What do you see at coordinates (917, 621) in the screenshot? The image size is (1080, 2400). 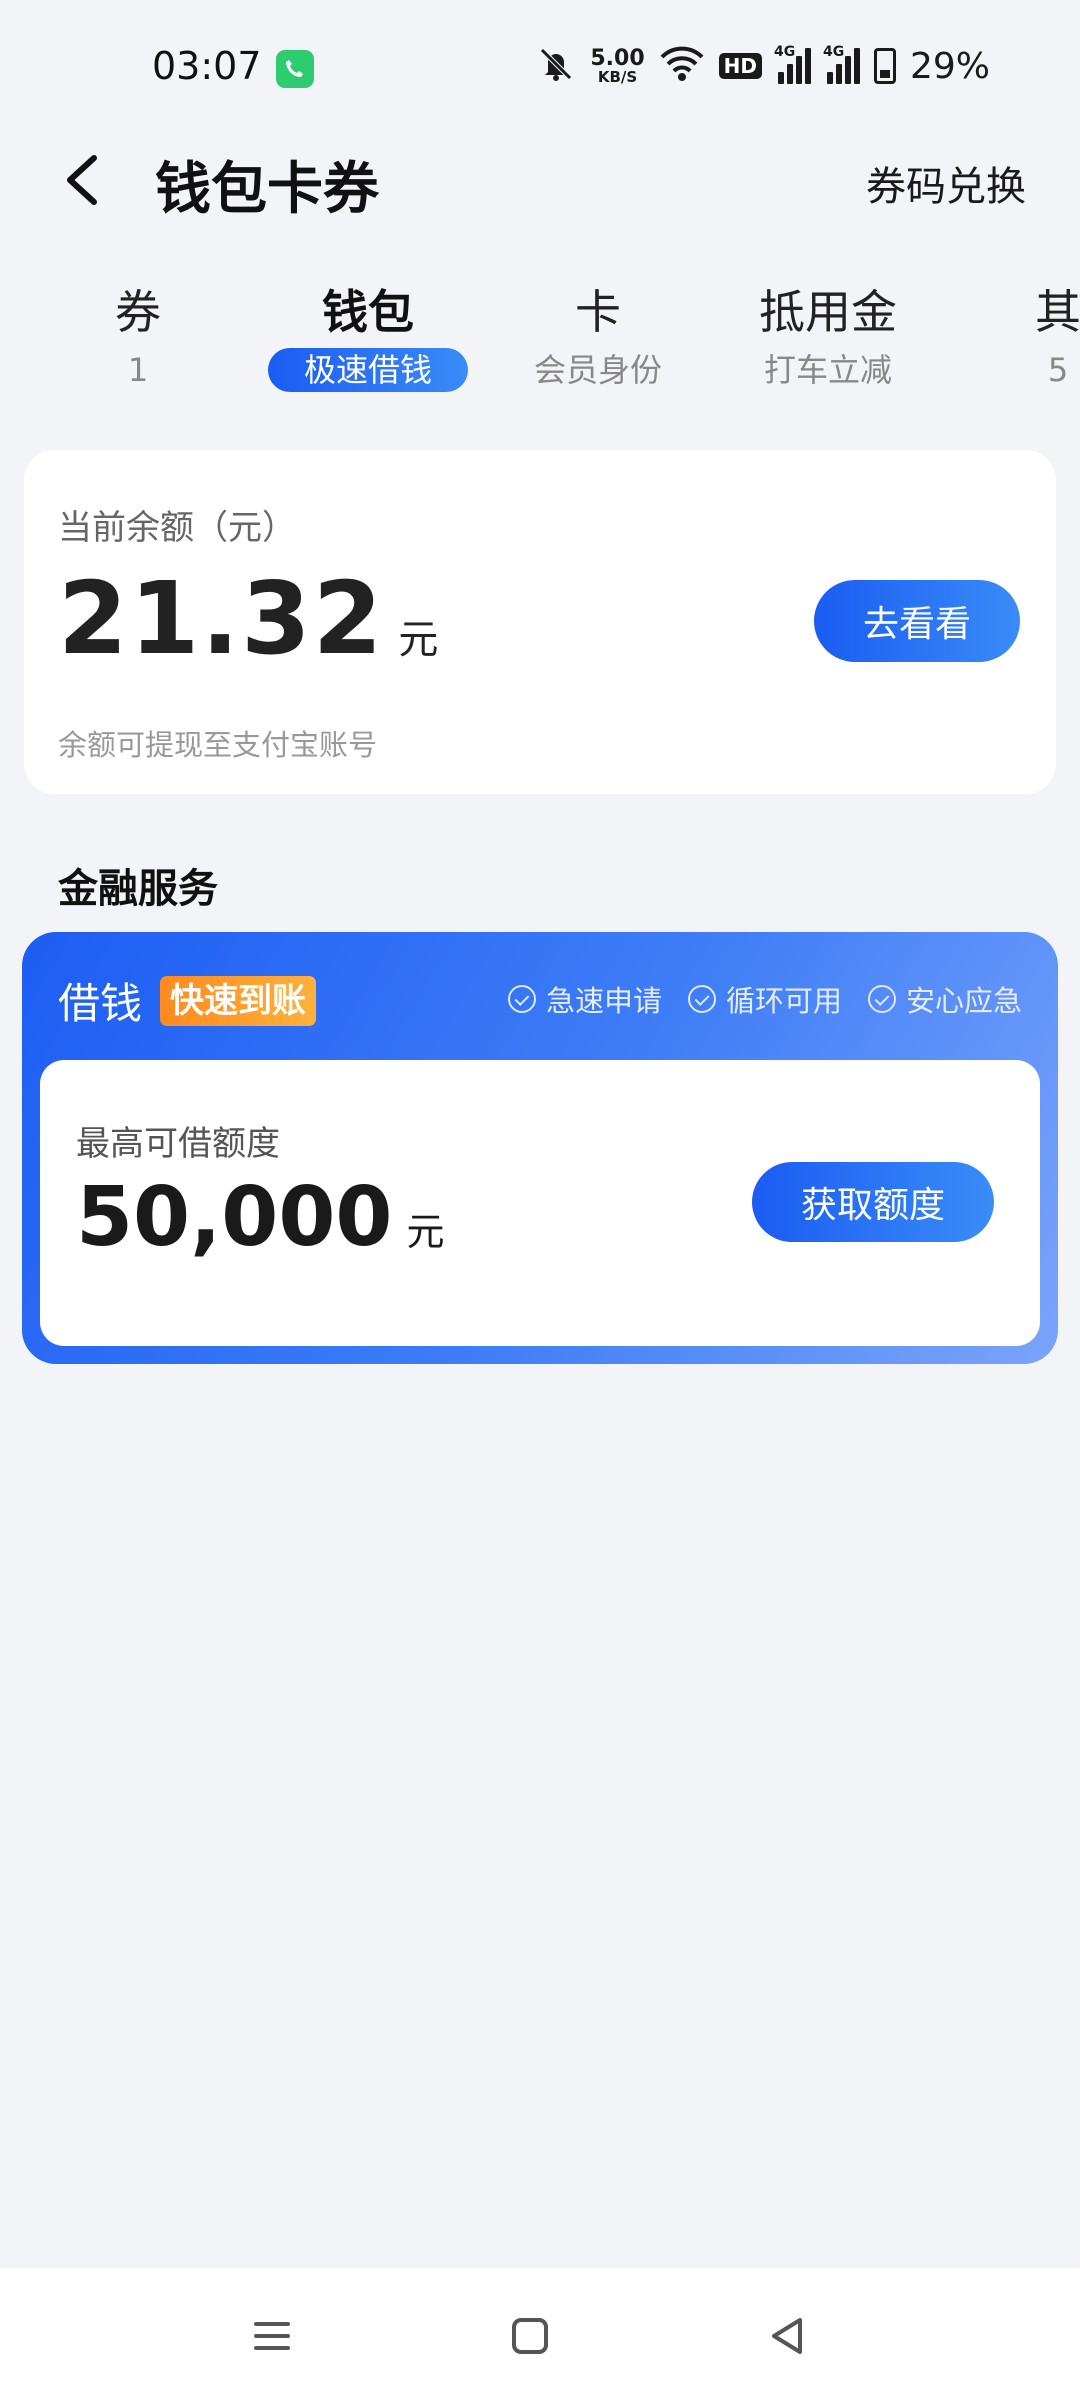 I see `view-balance-button: 去看看` at bounding box center [917, 621].